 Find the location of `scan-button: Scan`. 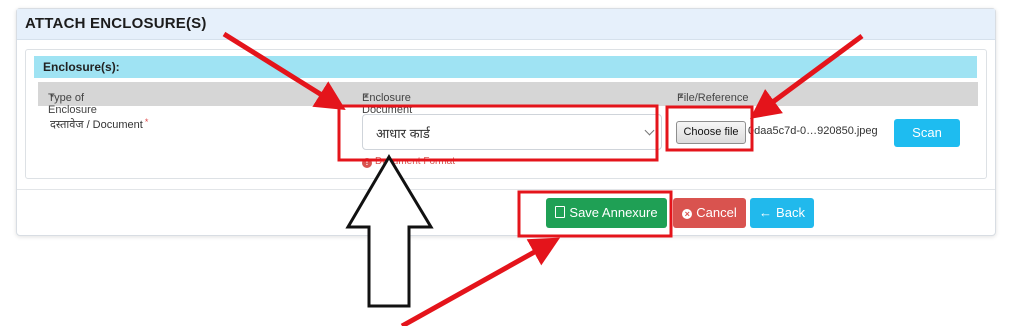

scan-button: Scan is located at coordinates (927, 133).